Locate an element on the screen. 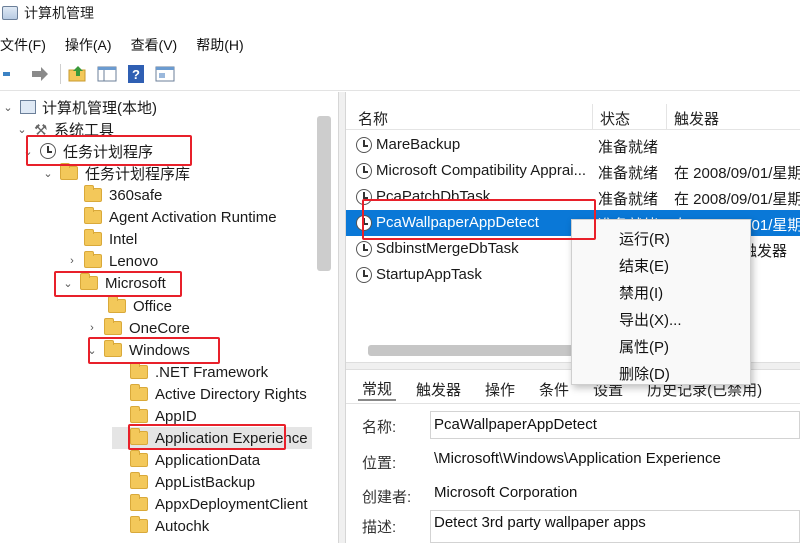 The image size is (800, 543). tree-item-library: ⌄ 任务计划程序库 is located at coordinates (116, 173).